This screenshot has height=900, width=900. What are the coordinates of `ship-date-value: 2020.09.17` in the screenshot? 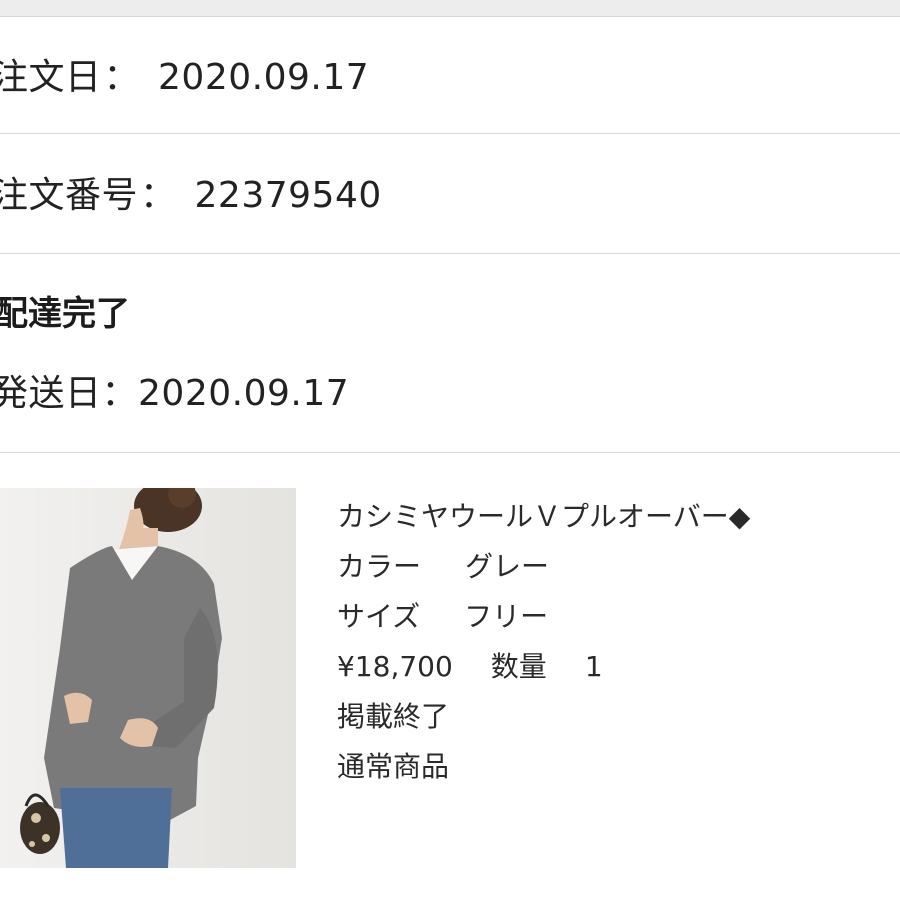 It's located at (244, 393).